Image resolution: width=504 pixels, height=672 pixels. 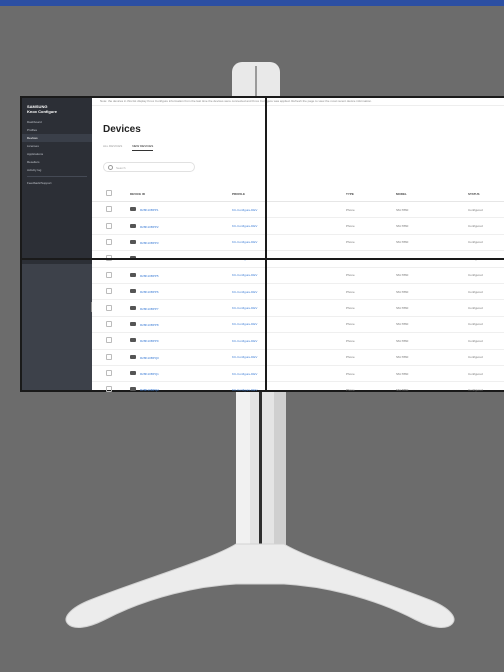 I want to click on column-profile: PROFILE, so click(x=288, y=194).